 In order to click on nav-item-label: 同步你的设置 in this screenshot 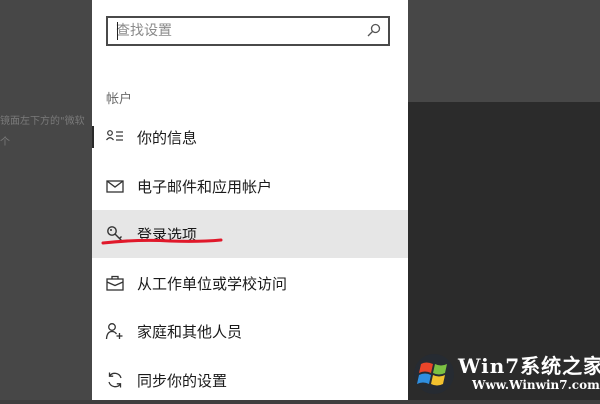, I will do `click(182, 381)`.